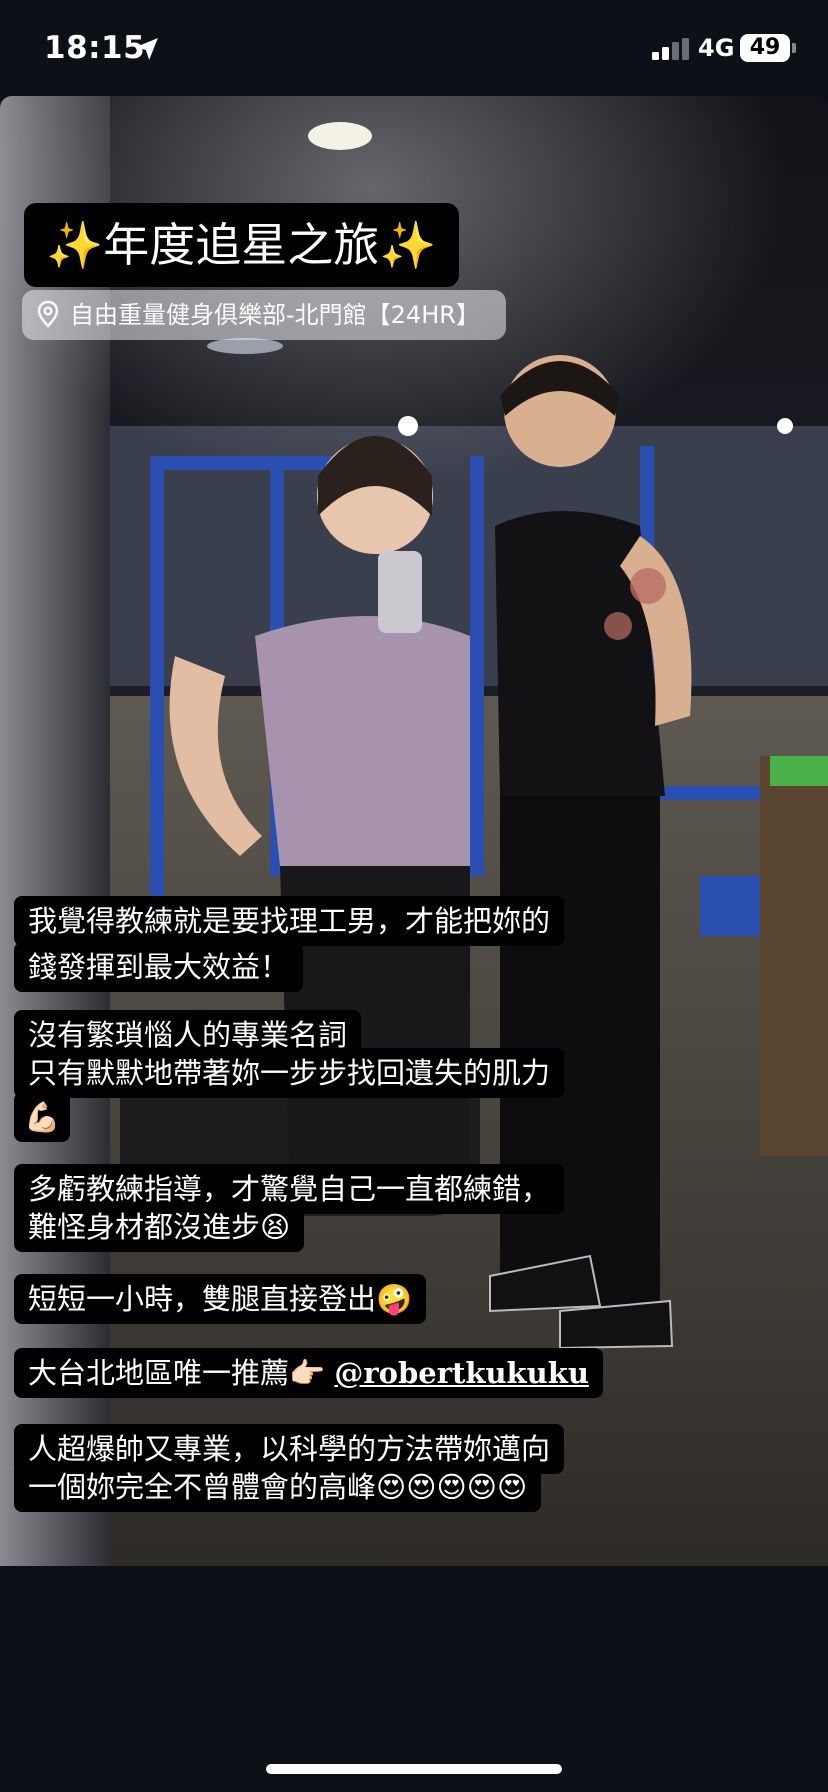 This screenshot has height=1792, width=828. I want to click on network-type: 4G, so click(716, 48).